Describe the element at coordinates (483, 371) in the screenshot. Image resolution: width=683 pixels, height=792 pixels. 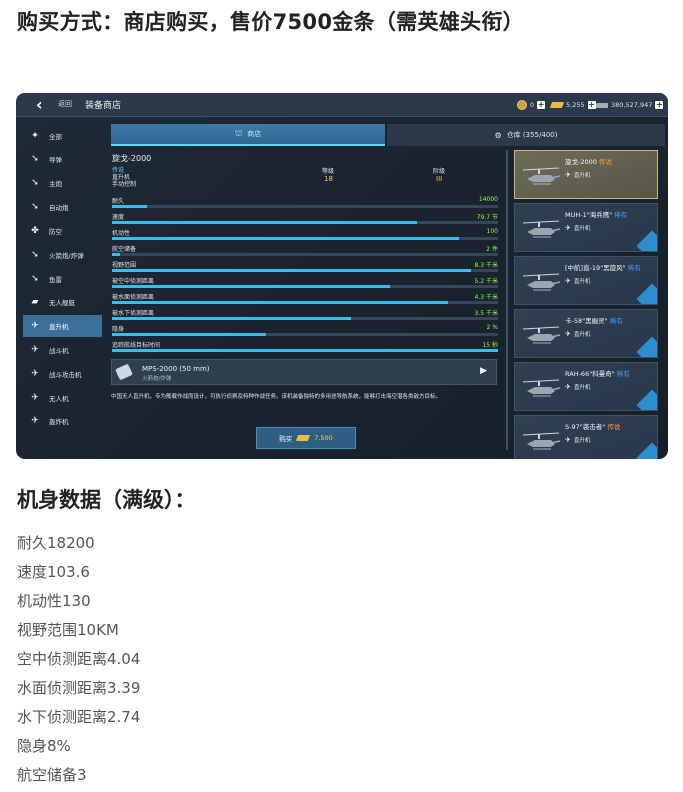
I see `chevron-right-icon: ▶` at that location.